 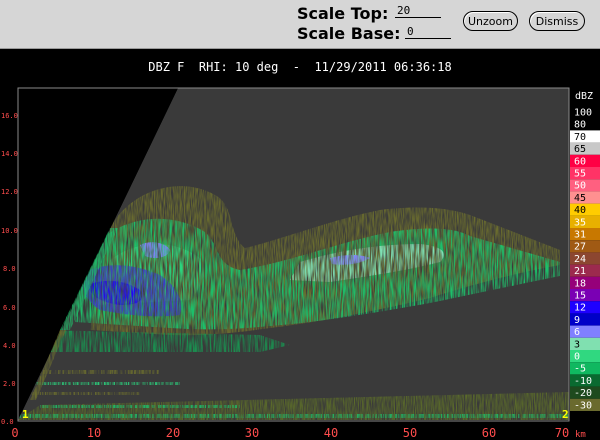 I want to click on x-axis: 0 10 20 30 40 50 60 70 km, so click(x=298, y=433).